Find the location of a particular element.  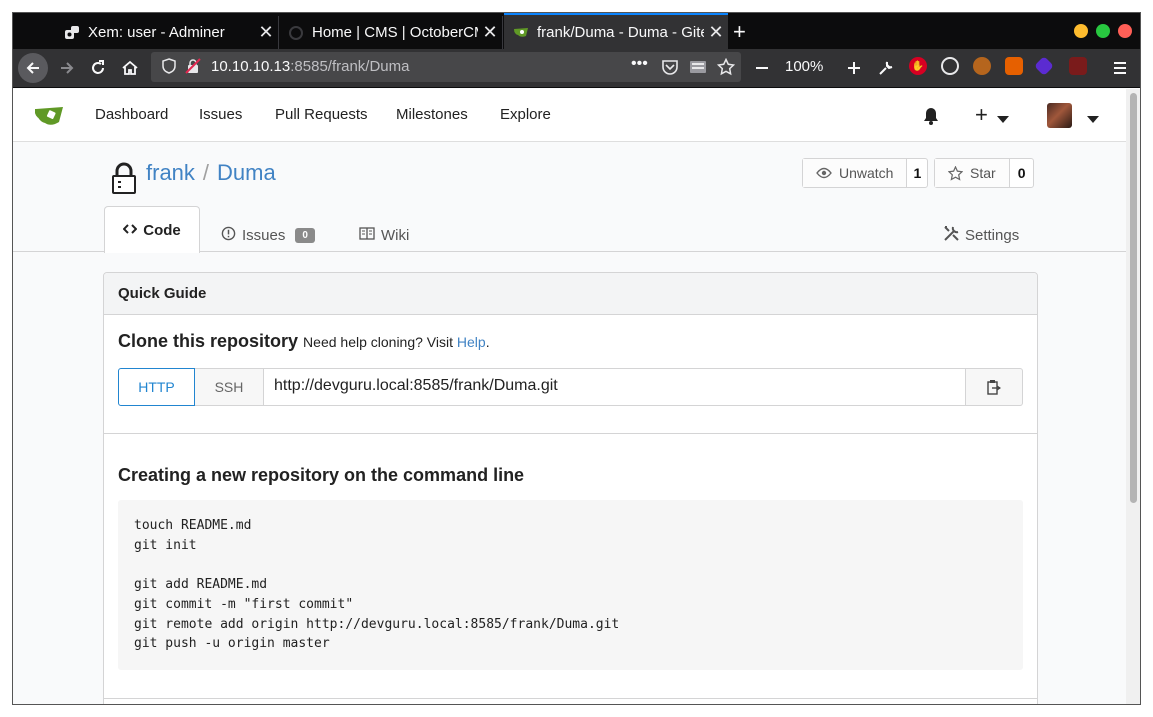

nav-issues: Issues is located at coordinates (220, 114).